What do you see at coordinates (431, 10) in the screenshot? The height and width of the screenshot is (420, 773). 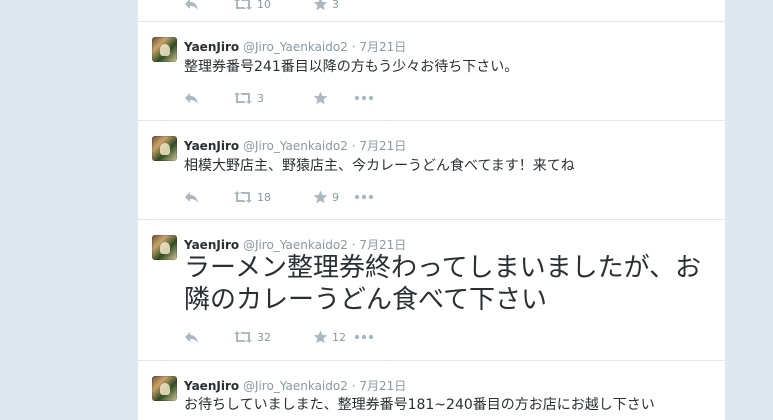 I see `tweet-item: 10 3` at bounding box center [431, 10].